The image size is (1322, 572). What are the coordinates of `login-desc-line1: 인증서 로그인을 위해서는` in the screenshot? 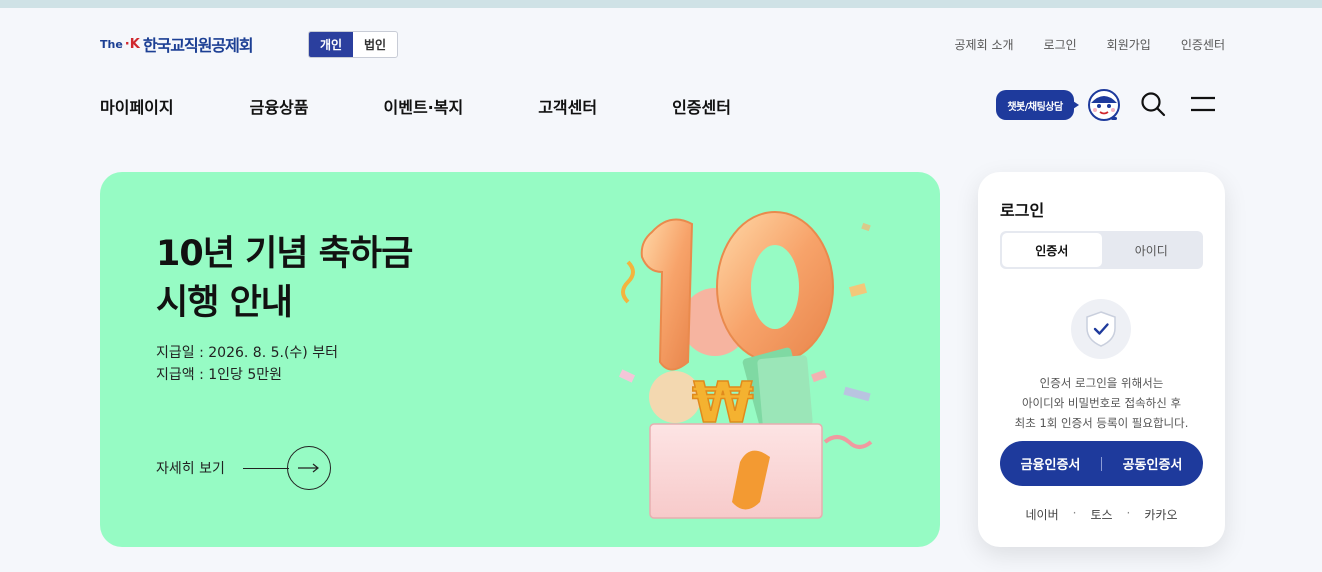 It's located at (1101, 383).